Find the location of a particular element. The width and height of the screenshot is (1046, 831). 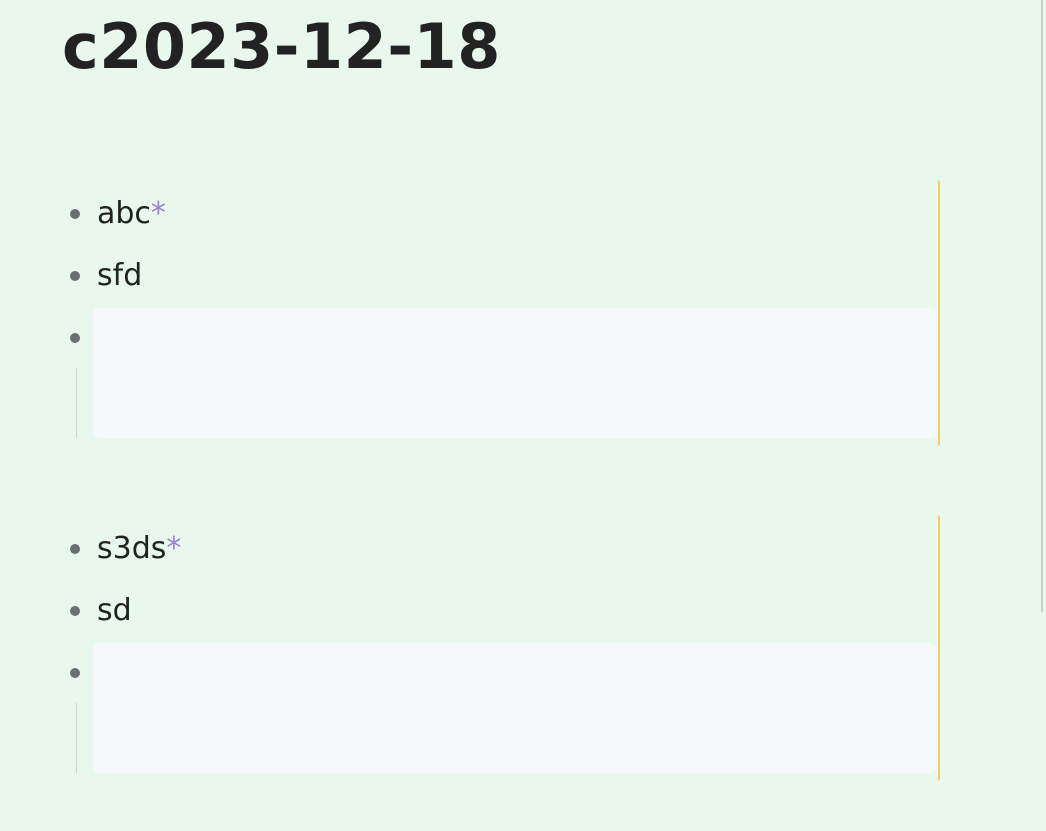

scrollbar is located at coordinates (1042, 306).